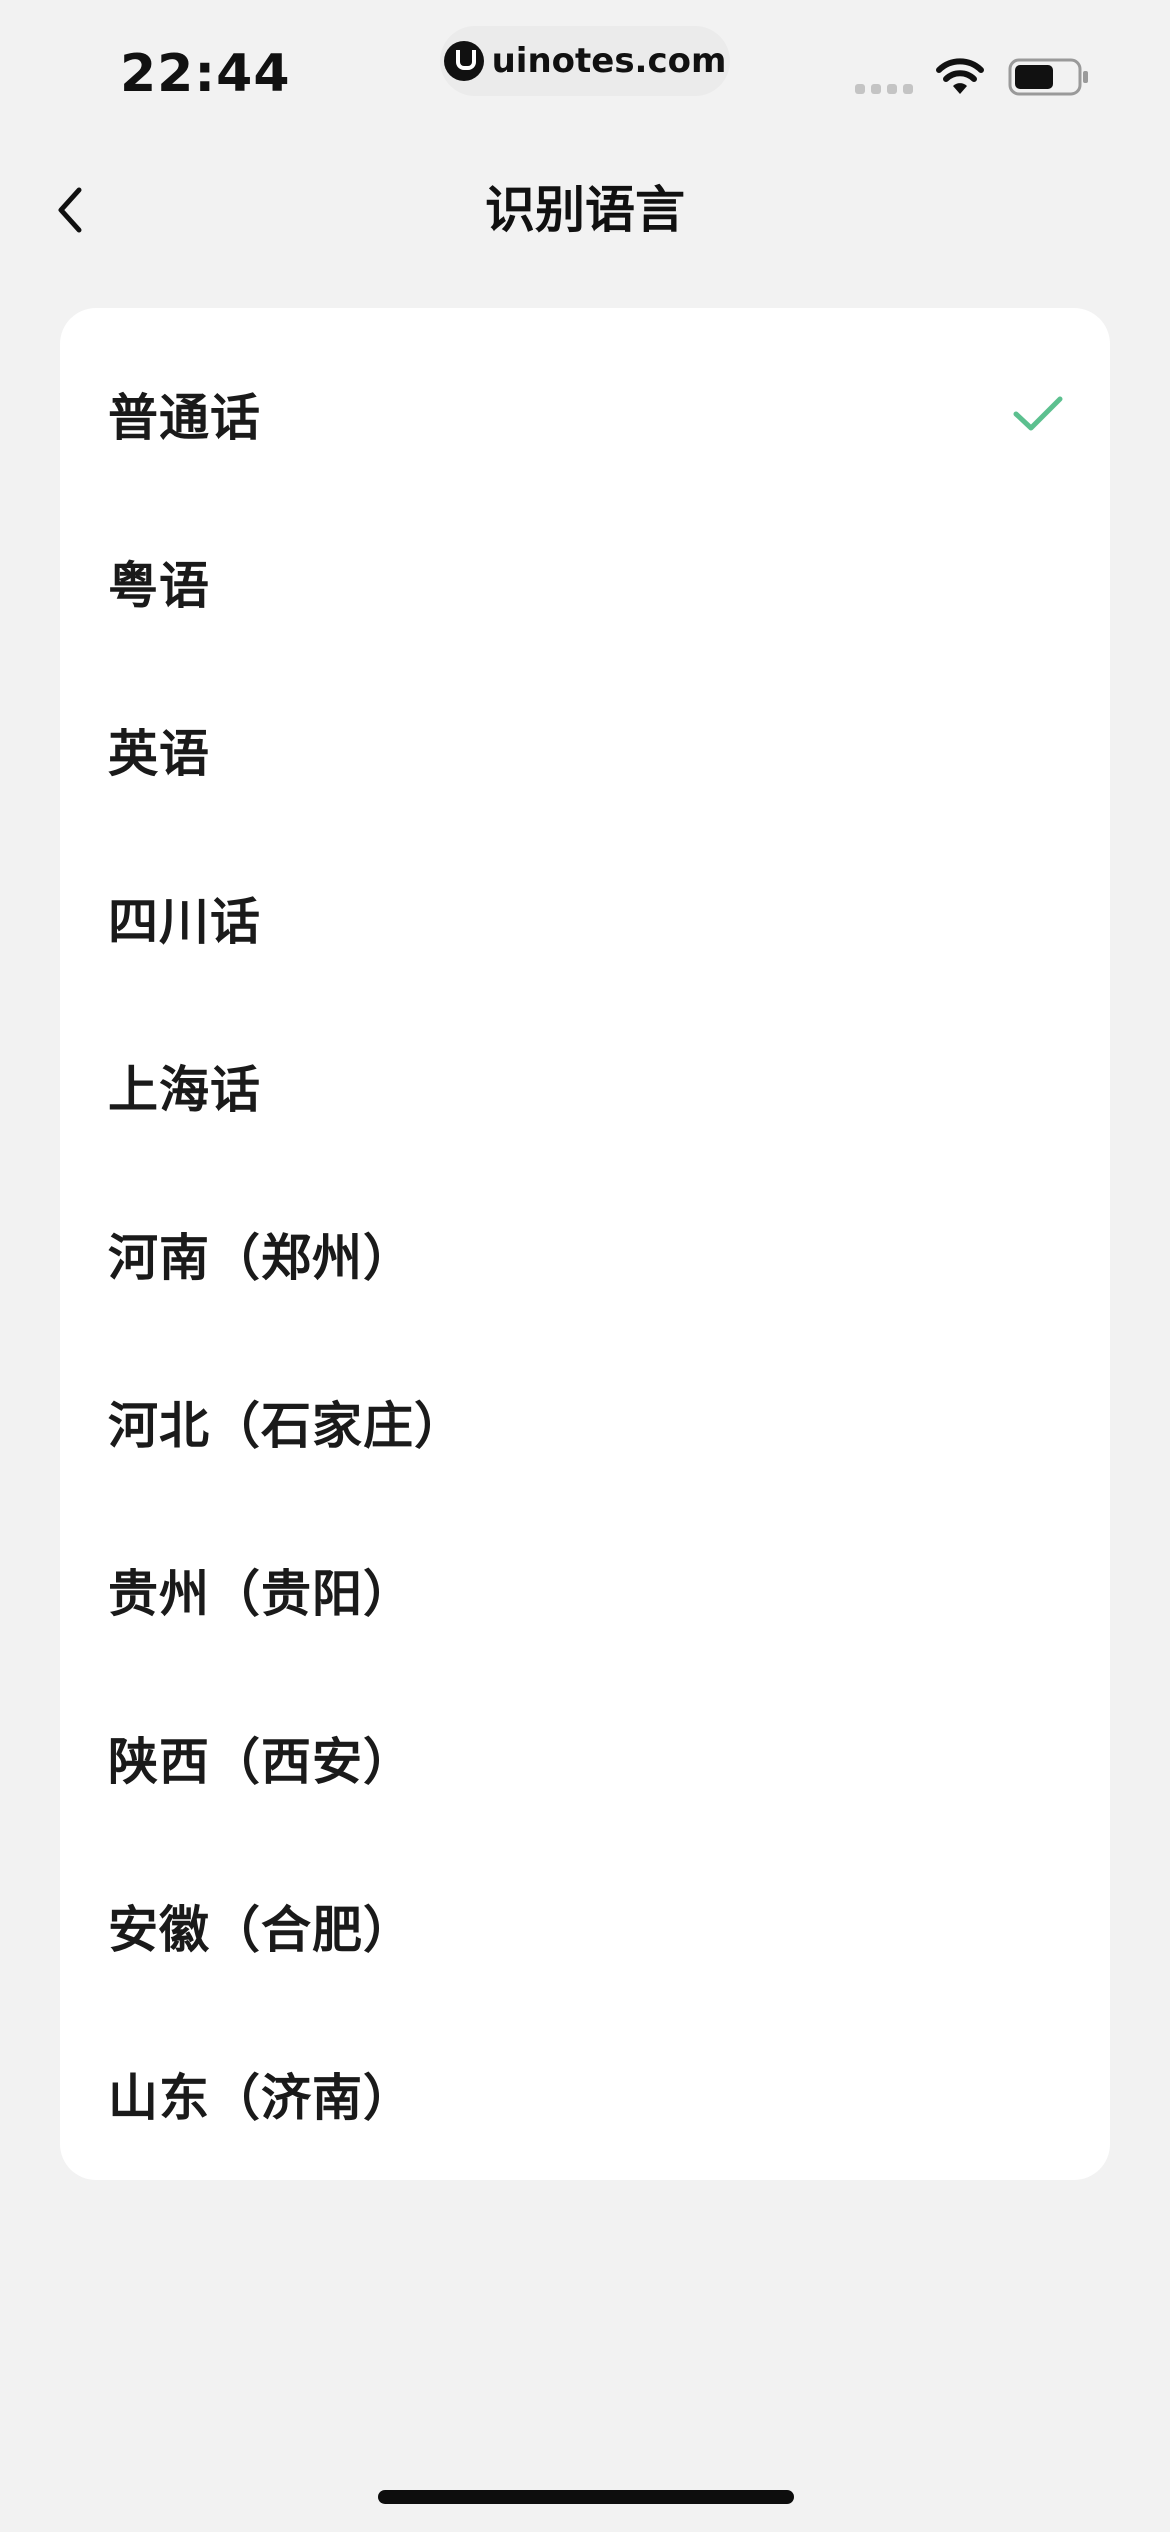 This screenshot has width=1170, height=2532. I want to click on watermark-text: uinotes.com, so click(609, 61).